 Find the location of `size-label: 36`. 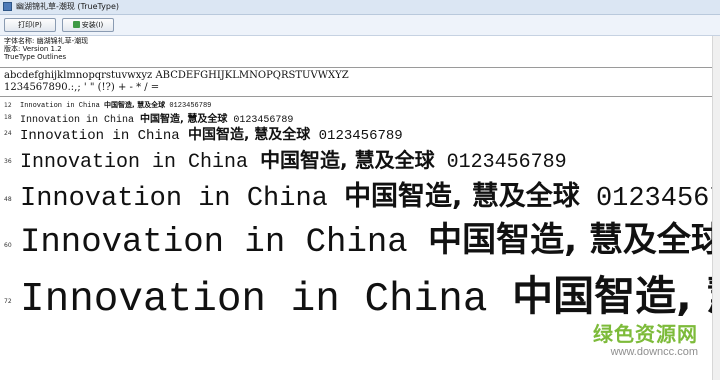

size-label: 36 is located at coordinates (8, 161).